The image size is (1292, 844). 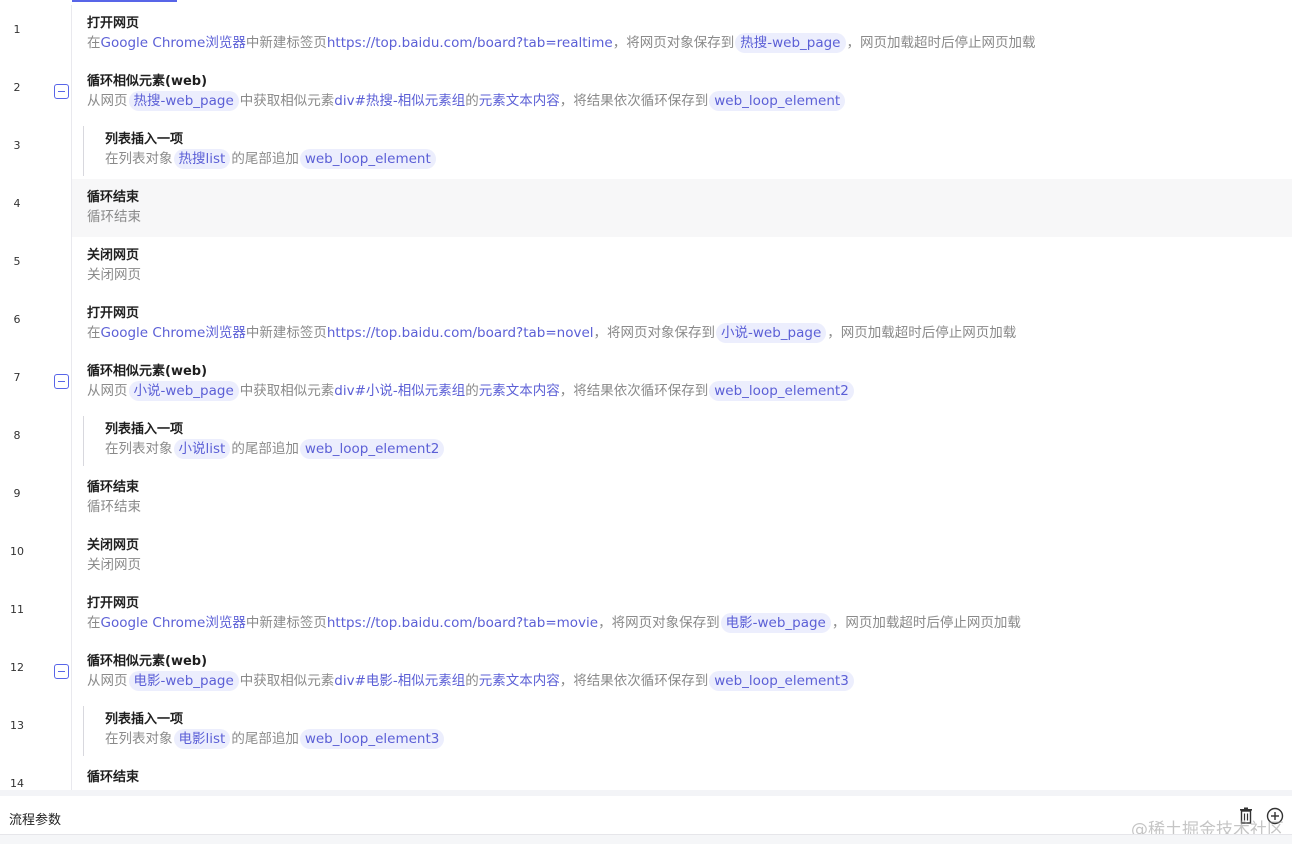 What do you see at coordinates (35, 820) in the screenshot?
I see `params-panel-title: 流程参数` at bounding box center [35, 820].